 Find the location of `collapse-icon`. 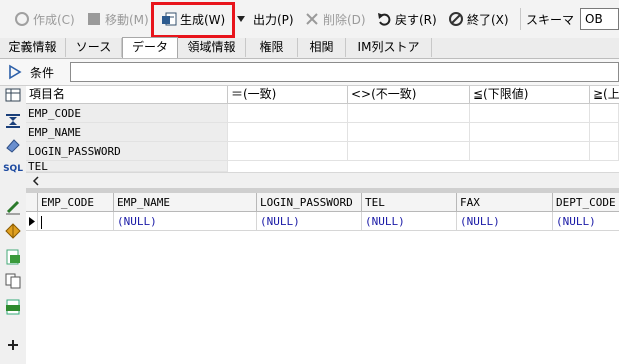

collapse-icon is located at coordinates (13, 121).